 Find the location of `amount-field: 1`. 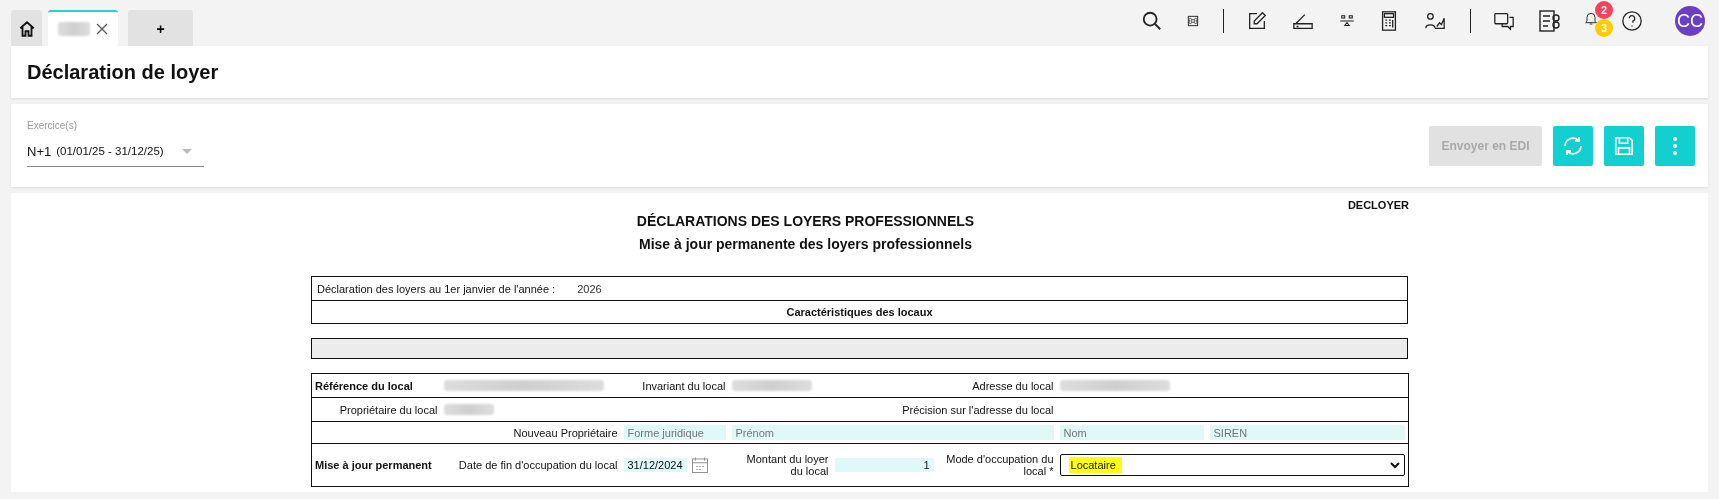

amount-field: 1 is located at coordinates (884, 465).